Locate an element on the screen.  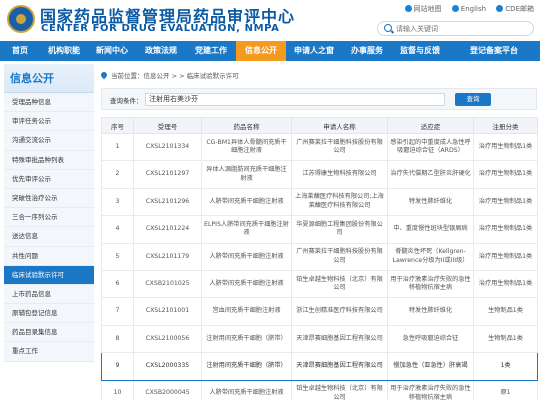
table-cell: 8 is located at coordinates (117, 339).